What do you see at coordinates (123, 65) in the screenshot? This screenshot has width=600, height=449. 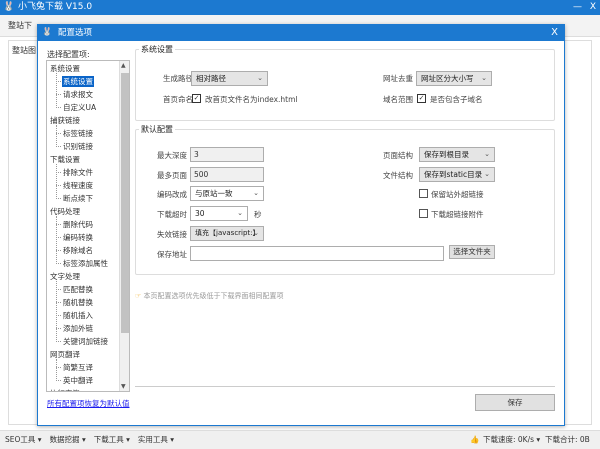 I see `scroll-up-icon: ▲` at bounding box center [123, 65].